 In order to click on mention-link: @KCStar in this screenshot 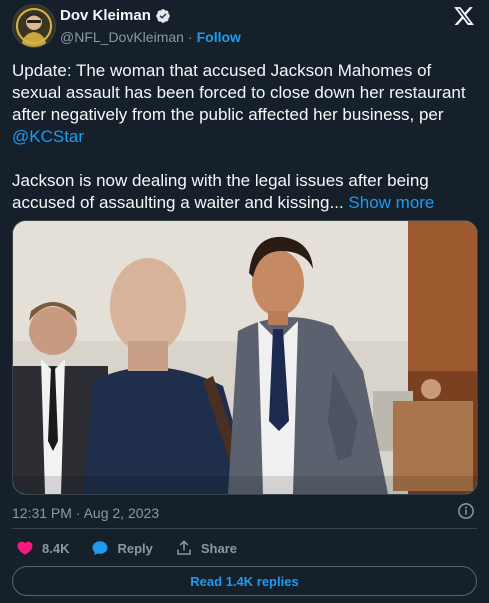, I will do `click(48, 136)`.